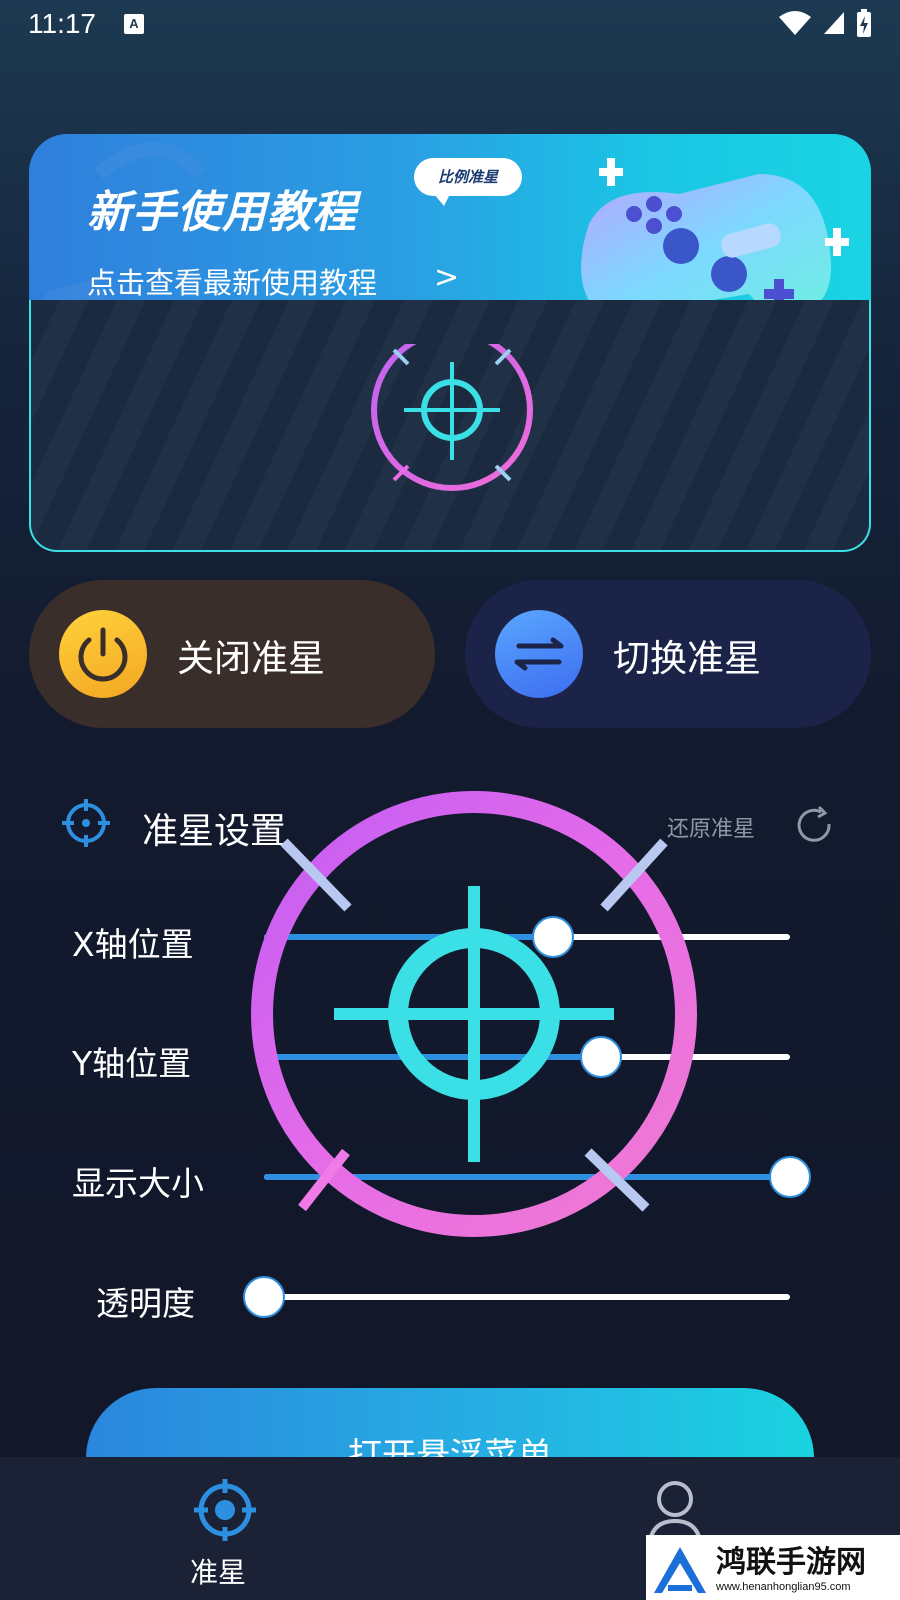 The height and width of the screenshot is (1600, 900). What do you see at coordinates (795, 23) in the screenshot?
I see `wifi-icon` at bounding box center [795, 23].